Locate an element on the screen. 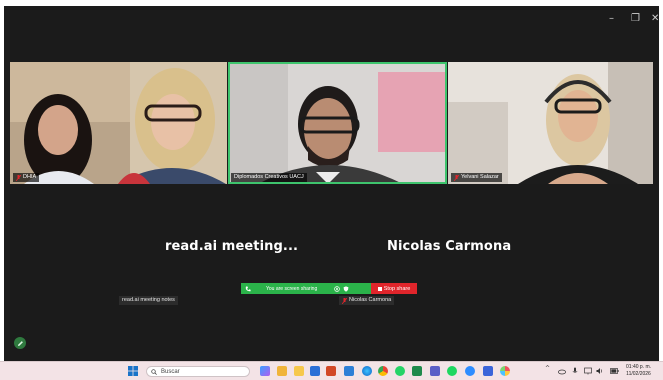 The width and height of the screenshot is (663, 380). readai-plate-label: read.ai meeting notes is located at coordinates (148, 300).